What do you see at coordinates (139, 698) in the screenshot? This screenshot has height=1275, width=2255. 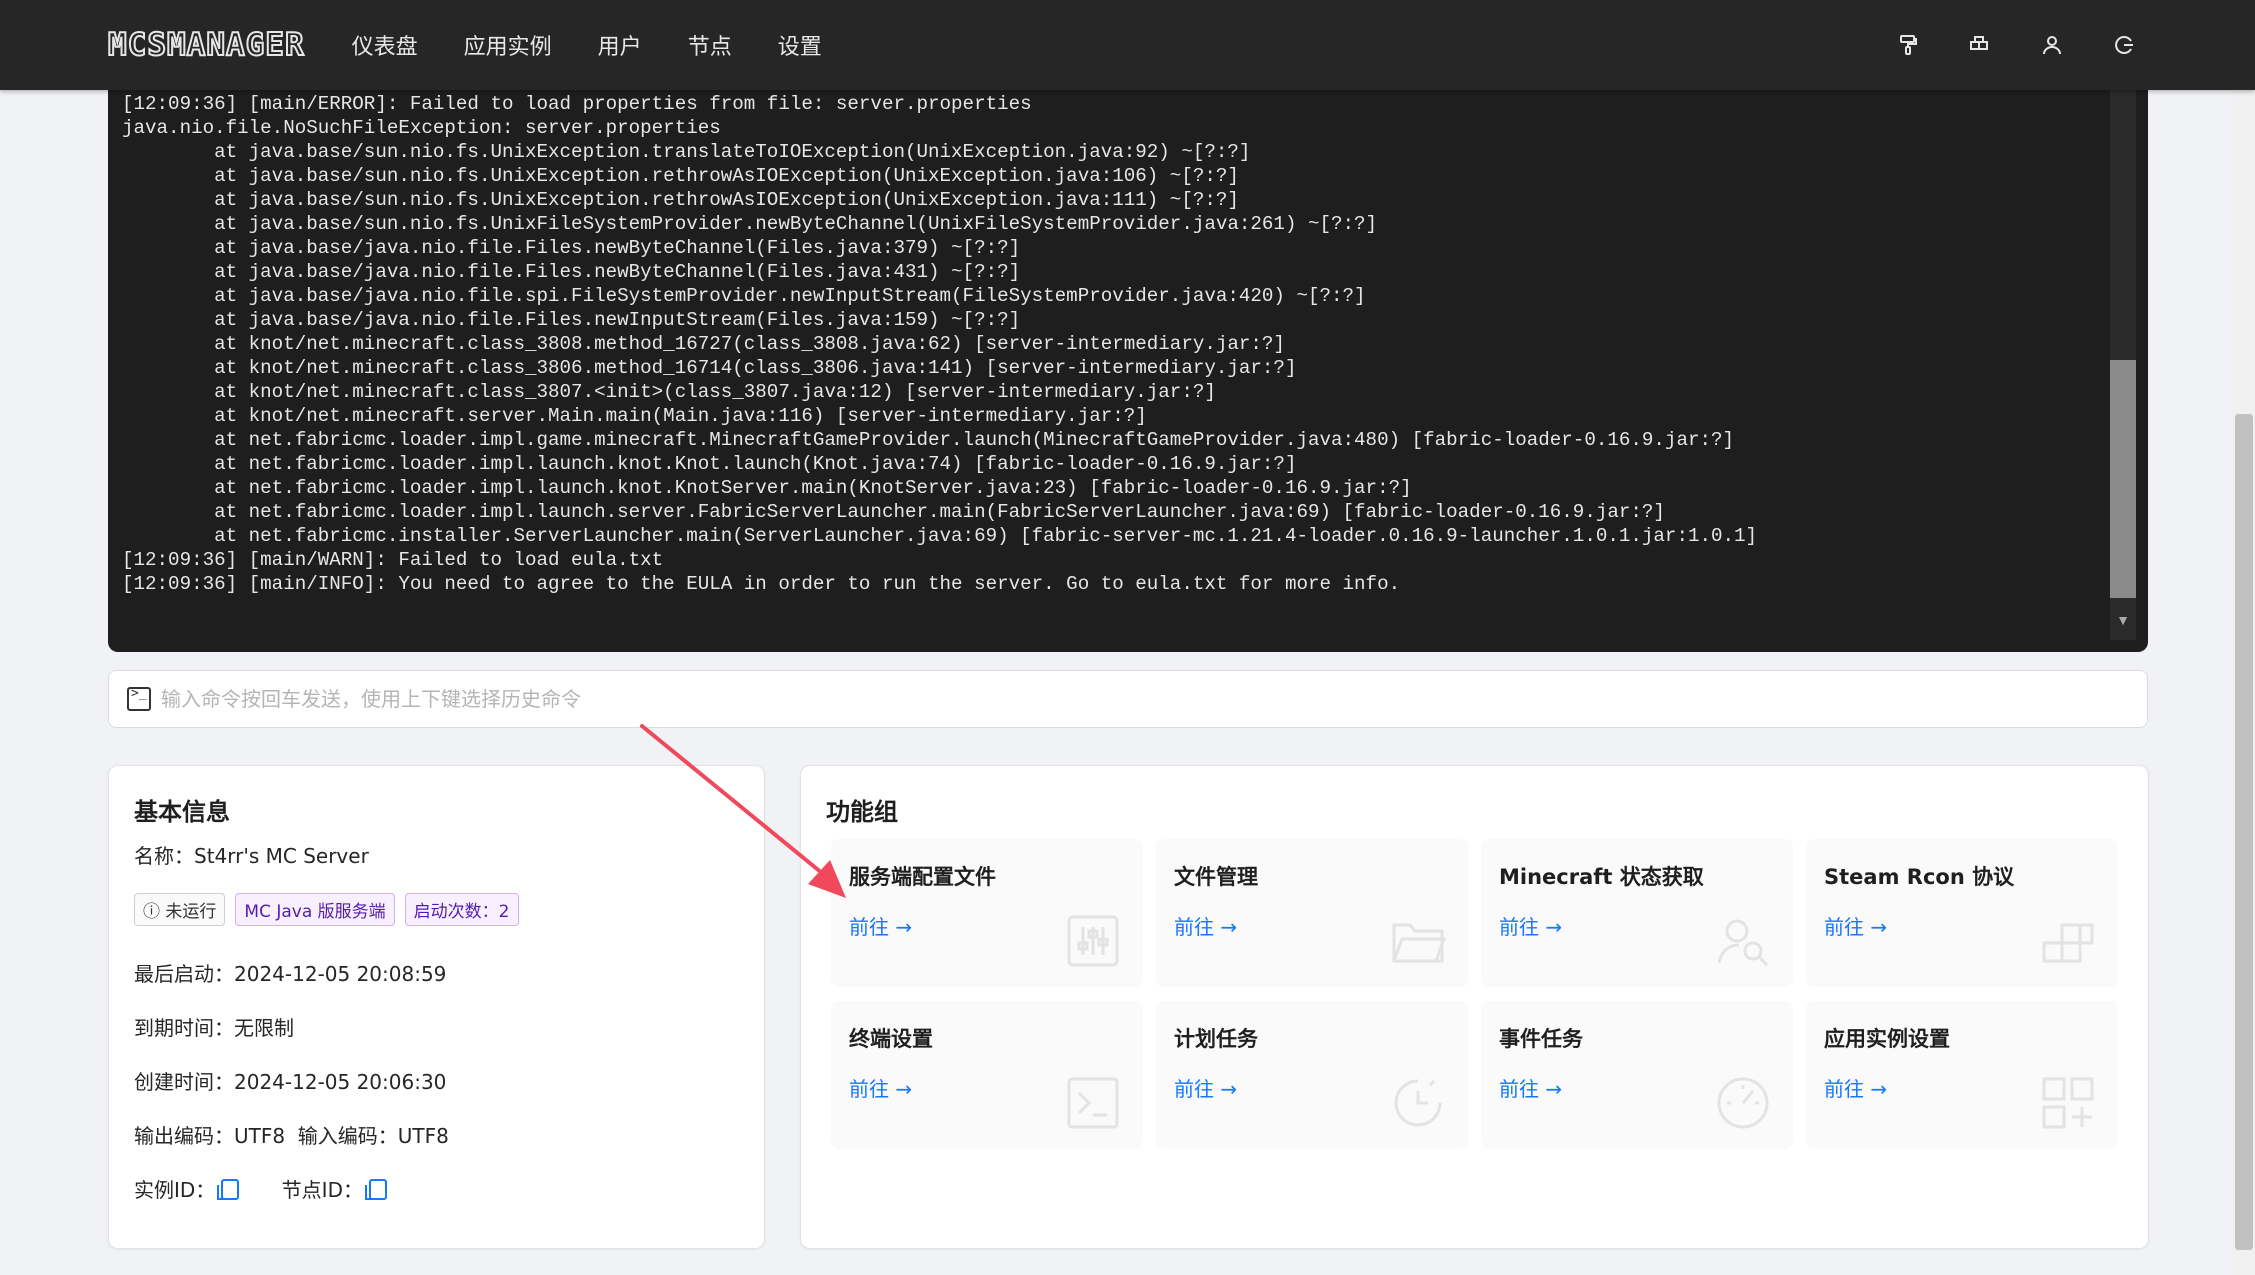 I see `terminal-prompt-icon` at bounding box center [139, 698].